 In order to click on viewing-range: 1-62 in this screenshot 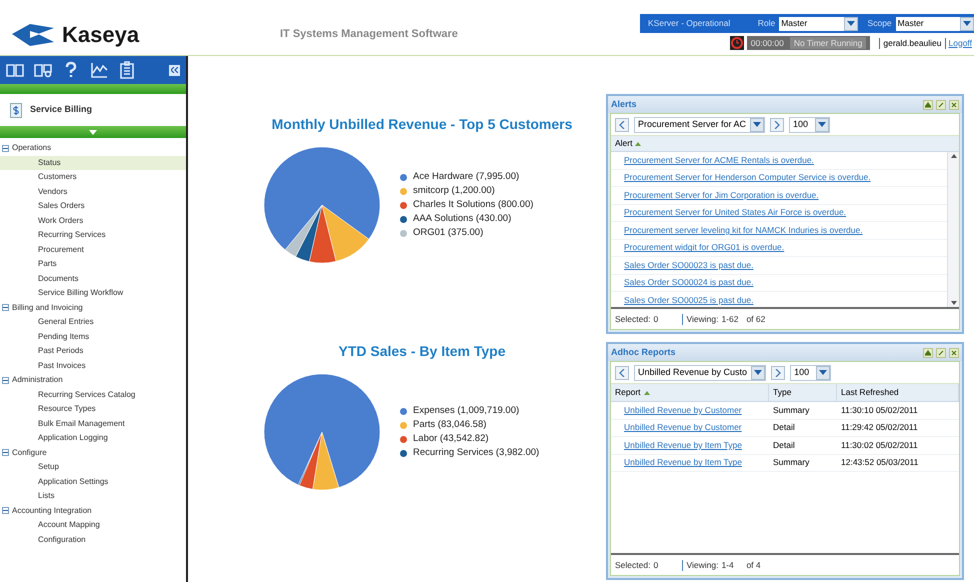, I will do `click(730, 319)`.